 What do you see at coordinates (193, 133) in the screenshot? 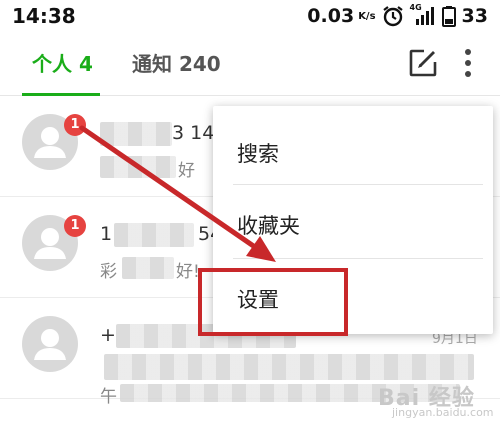
I see `contact-name-fragment: 3 14` at bounding box center [193, 133].